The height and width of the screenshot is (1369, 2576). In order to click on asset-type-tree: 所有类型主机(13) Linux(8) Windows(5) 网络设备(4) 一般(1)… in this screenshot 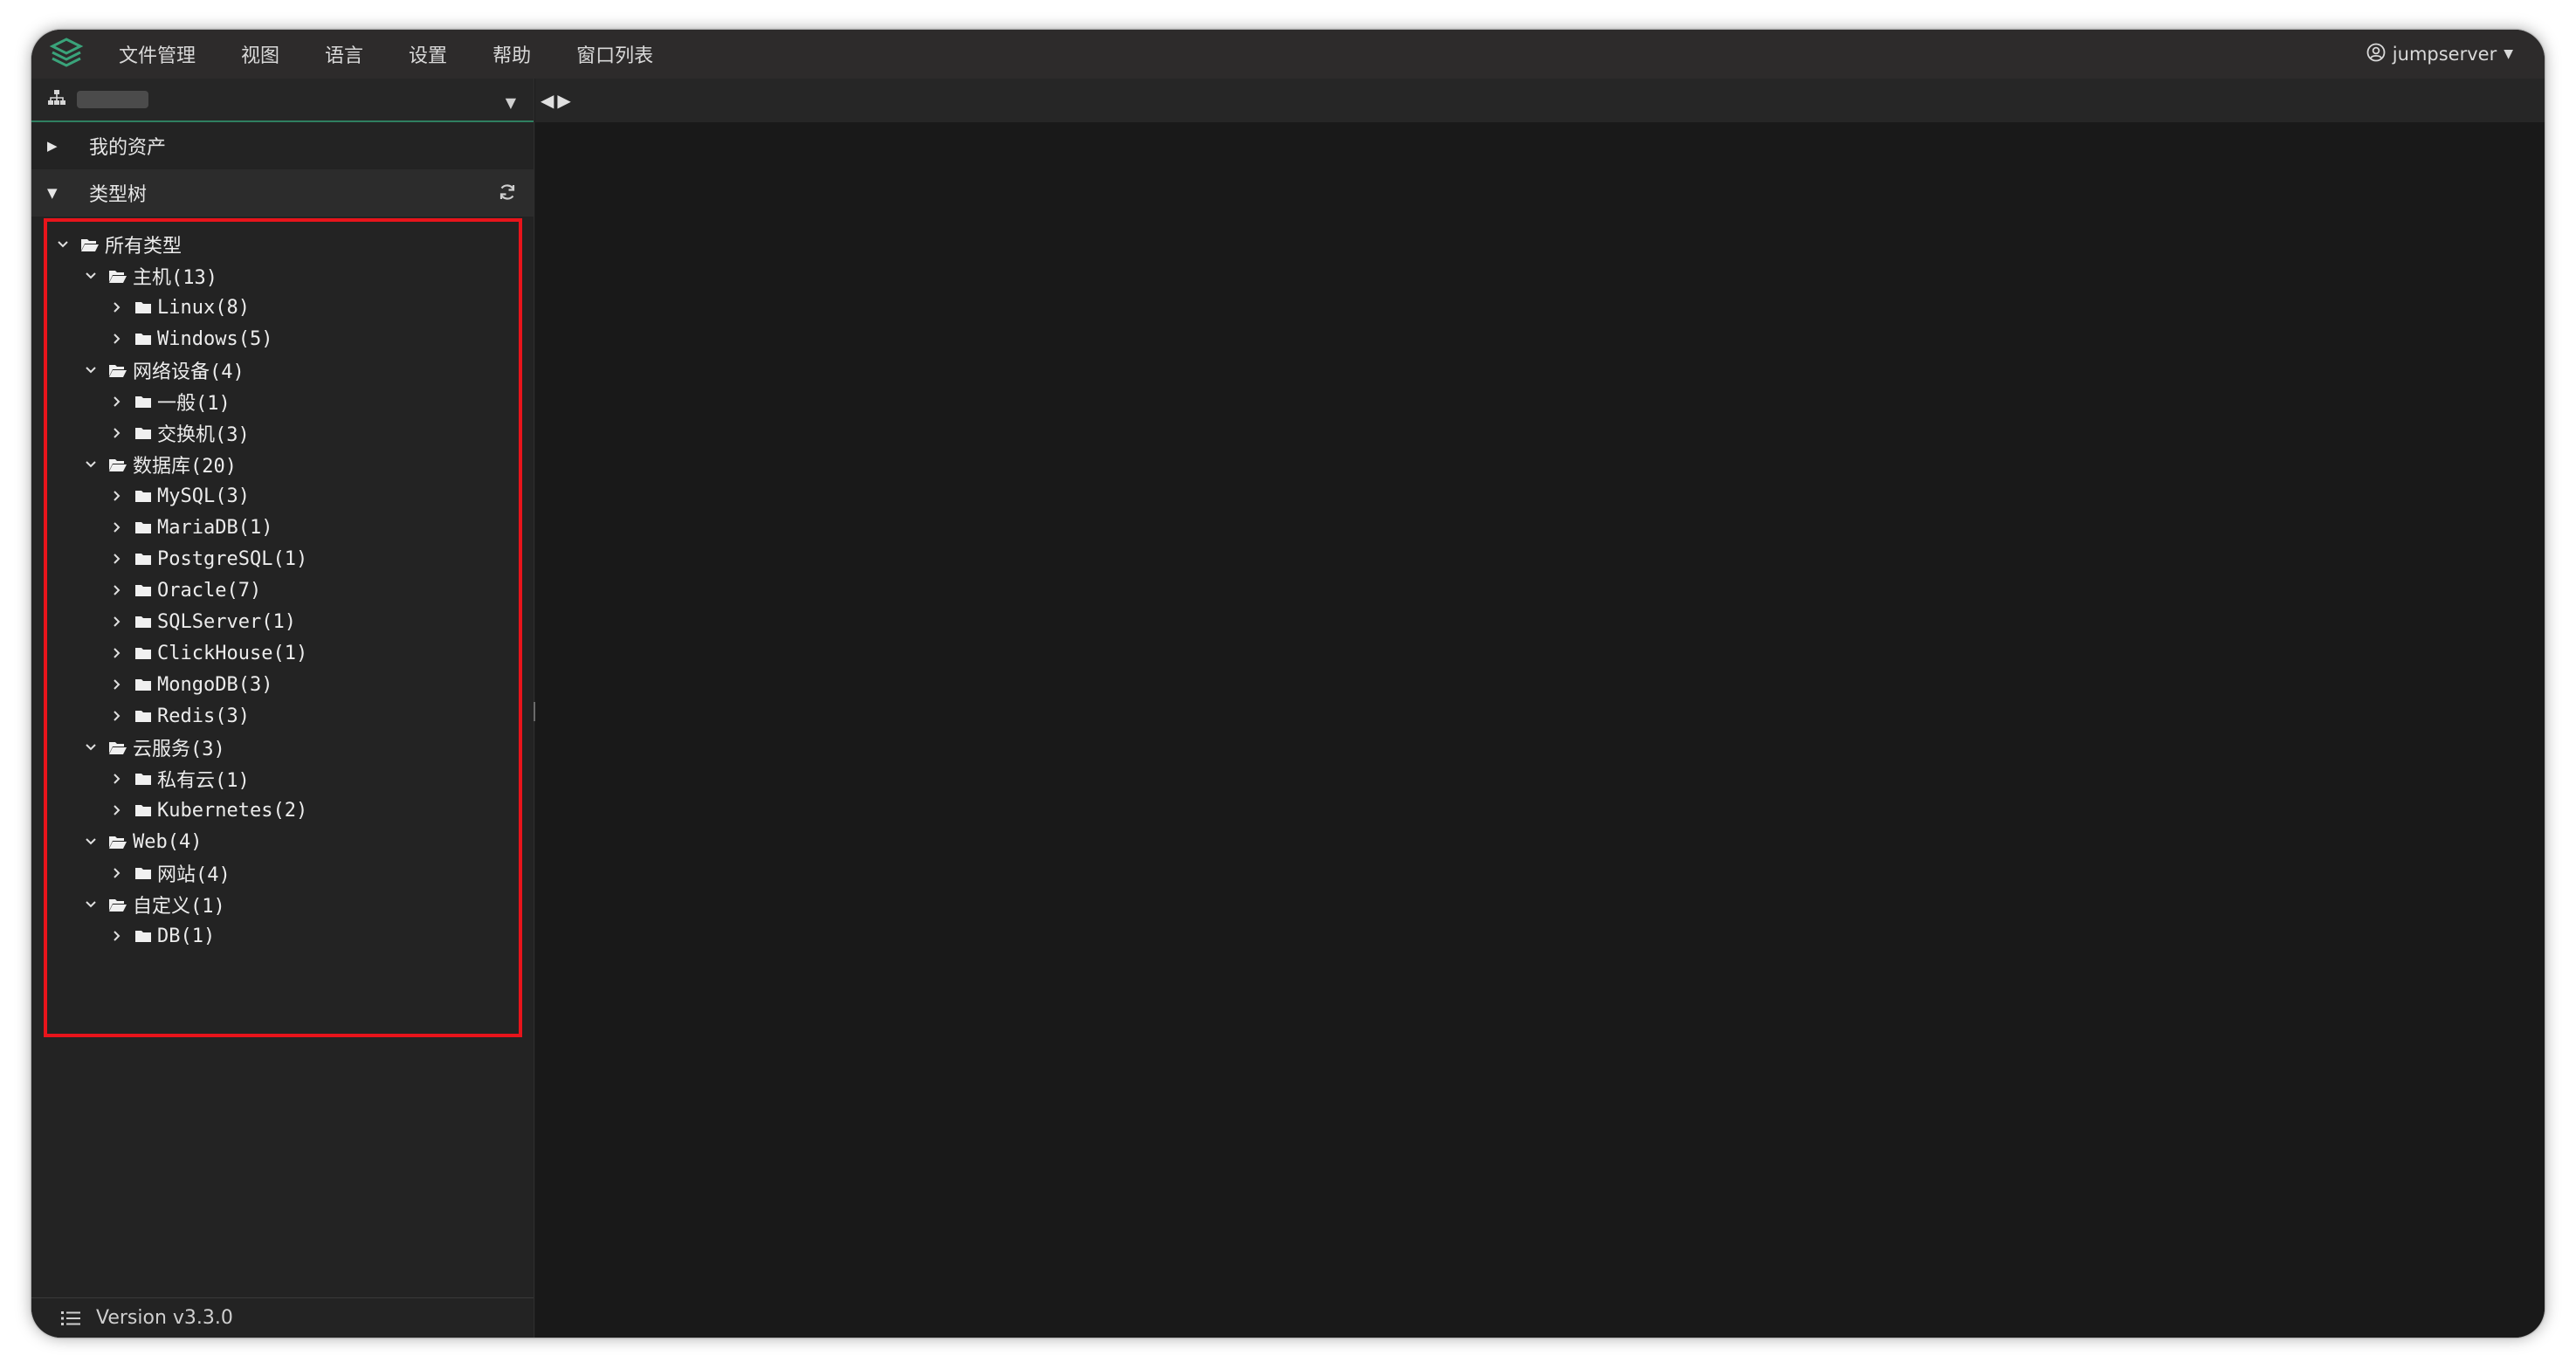, I will do `click(282, 584)`.